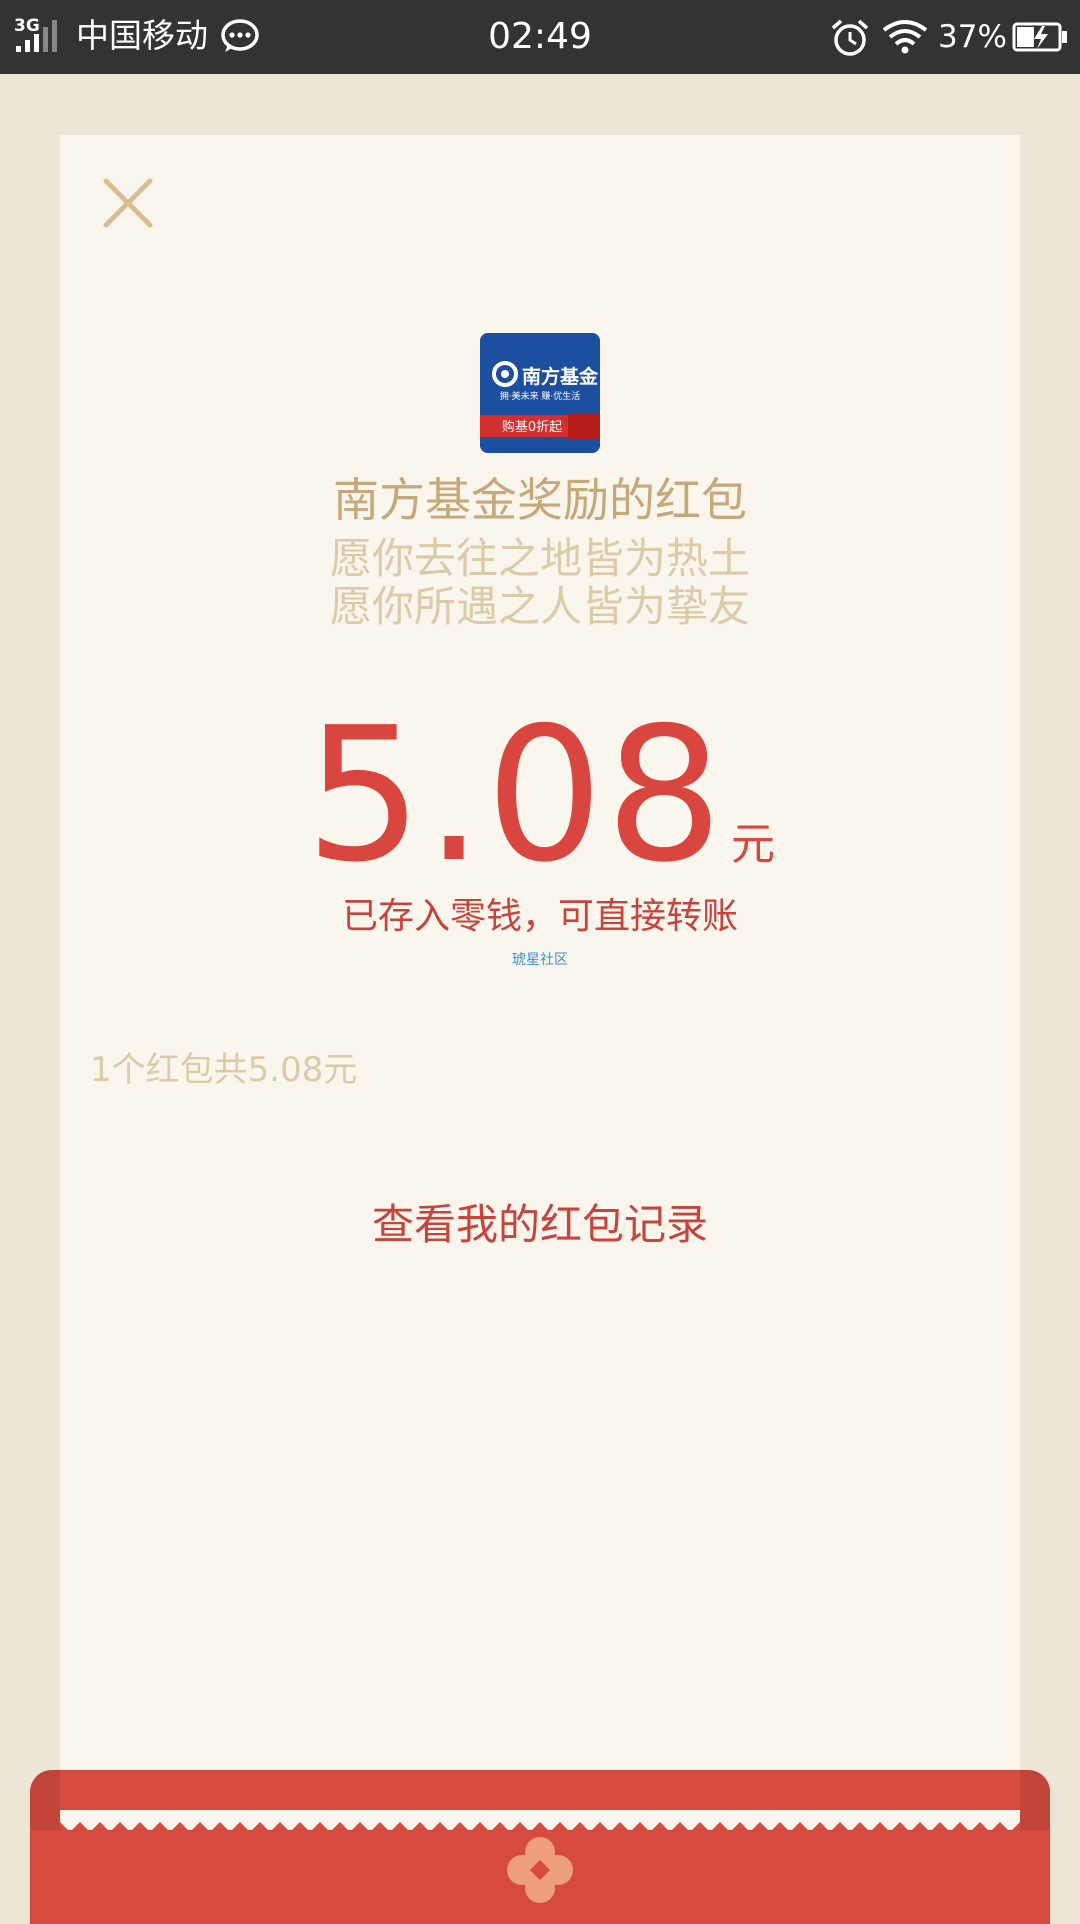 This screenshot has width=1080, height=1924. I want to click on sender-logo: 南方基金 拥·美未来 赚·优生活 购基0折起, so click(540, 393).